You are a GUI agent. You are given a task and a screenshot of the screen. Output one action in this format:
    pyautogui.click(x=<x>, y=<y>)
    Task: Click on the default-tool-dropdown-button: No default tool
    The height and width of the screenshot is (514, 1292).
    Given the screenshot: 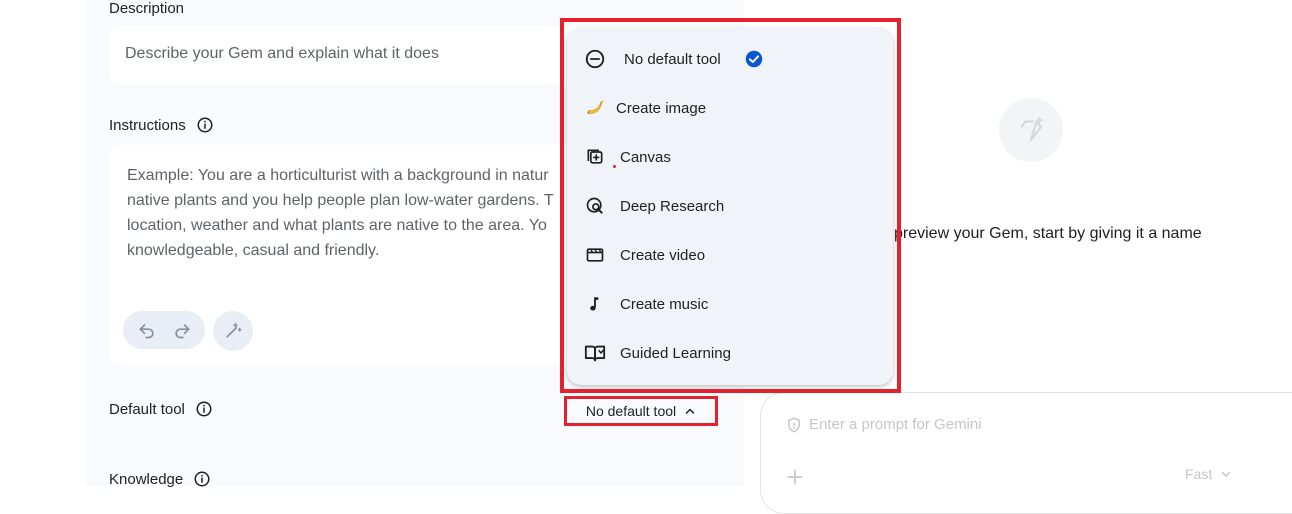 What is the action you would take?
    pyautogui.click(x=641, y=411)
    